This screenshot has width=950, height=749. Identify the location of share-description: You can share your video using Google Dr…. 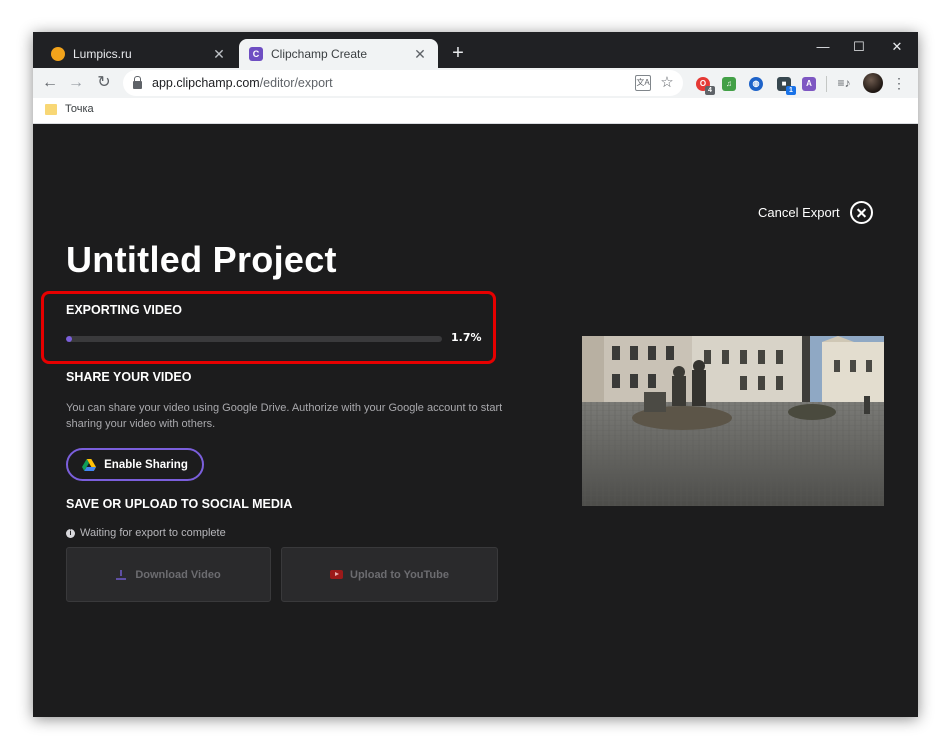
(284, 416).